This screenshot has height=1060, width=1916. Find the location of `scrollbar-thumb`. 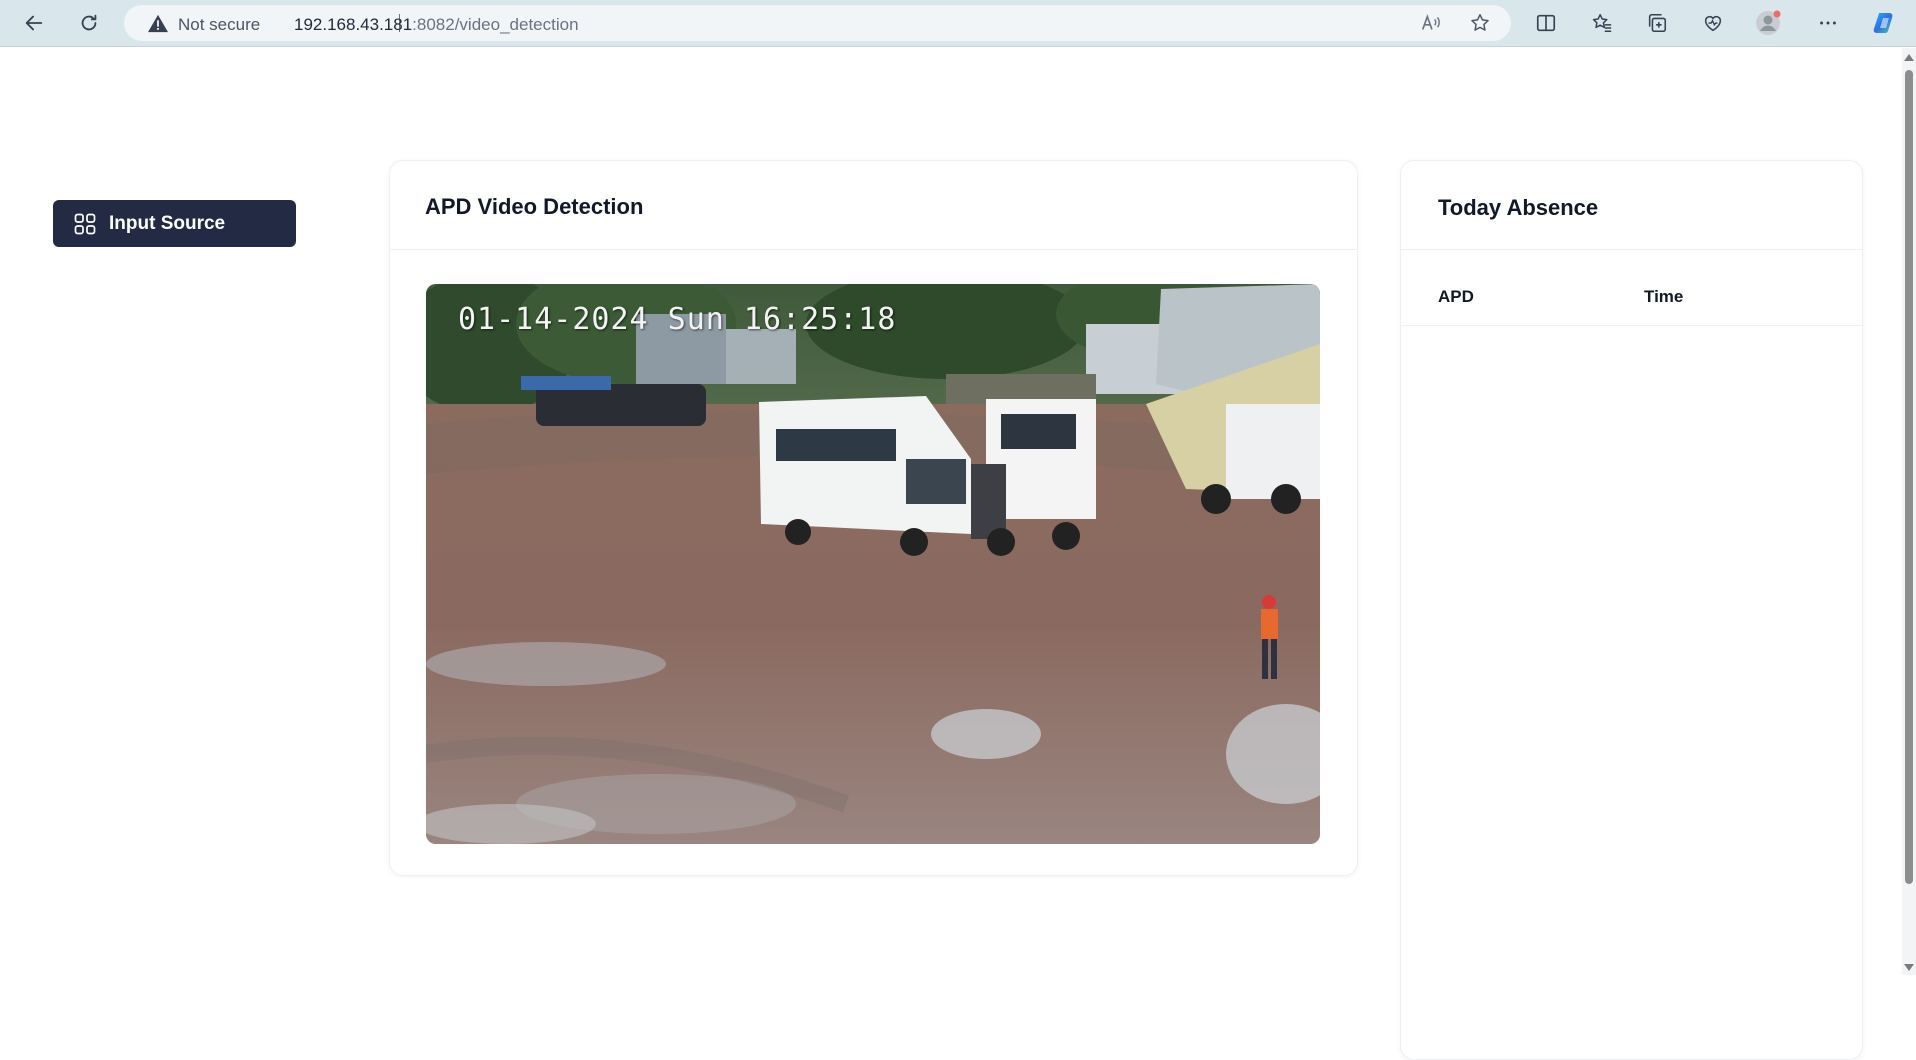

scrollbar-thumb is located at coordinates (1909, 477).